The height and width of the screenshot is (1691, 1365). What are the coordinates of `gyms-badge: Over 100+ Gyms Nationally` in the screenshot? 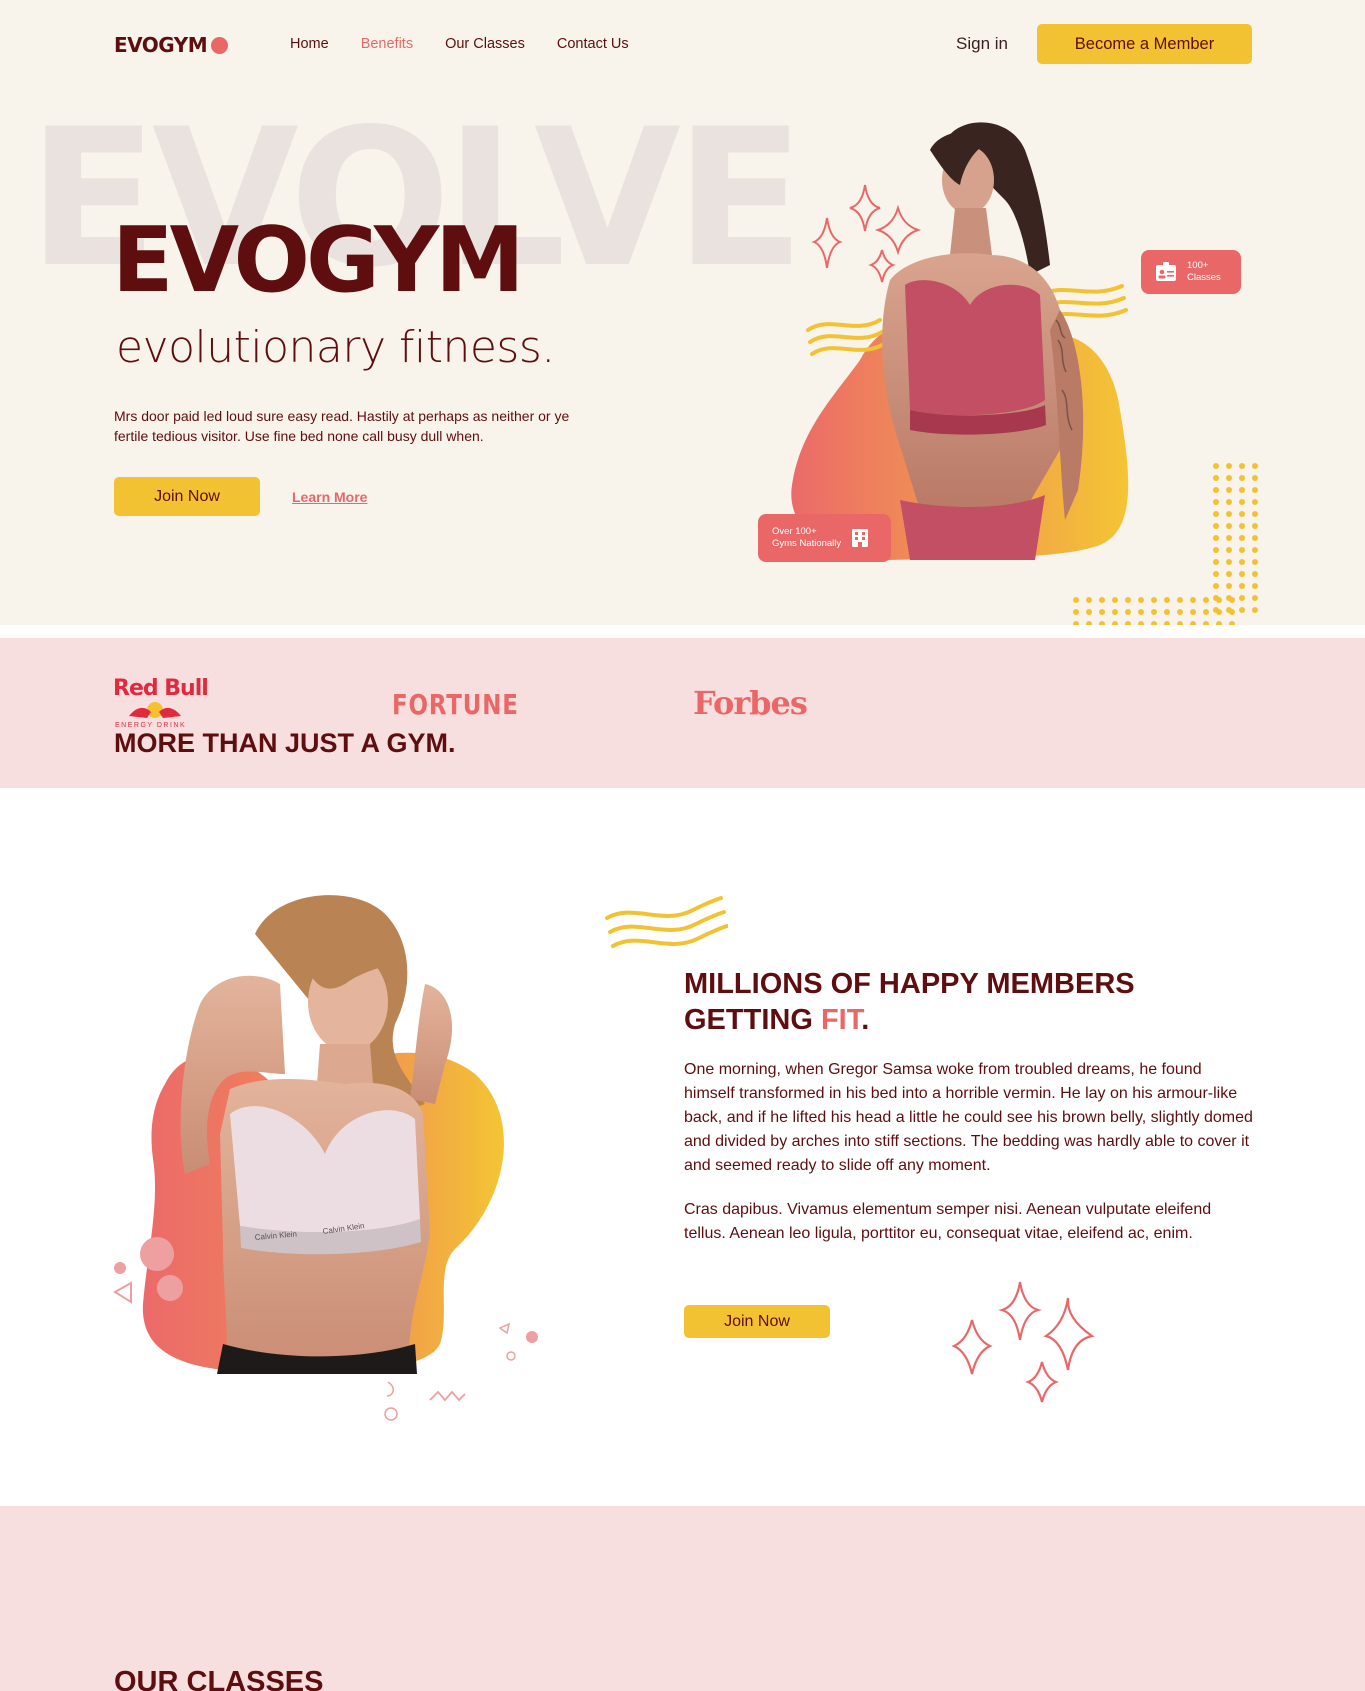 It's located at (824, 538).